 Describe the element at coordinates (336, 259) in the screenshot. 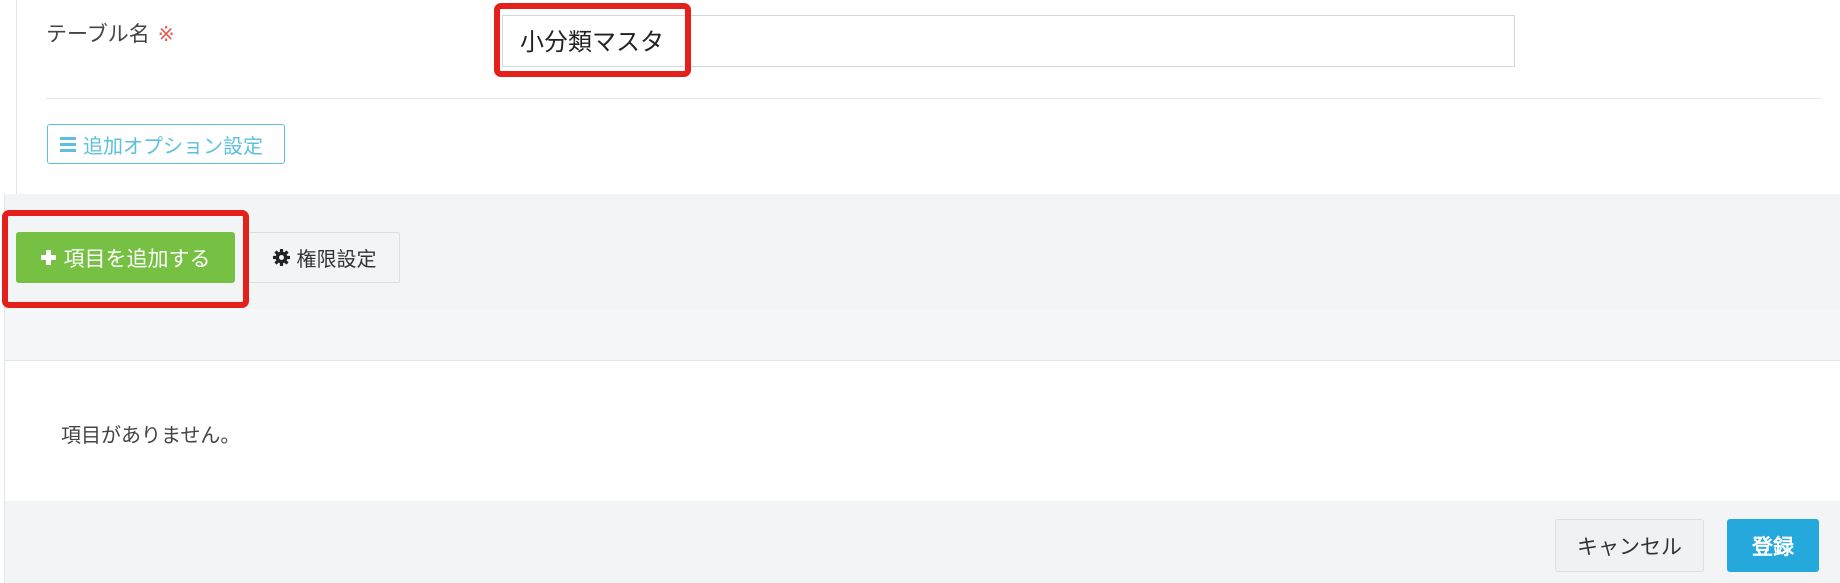

I see `permission-settings-label: 権限設定` at that location.